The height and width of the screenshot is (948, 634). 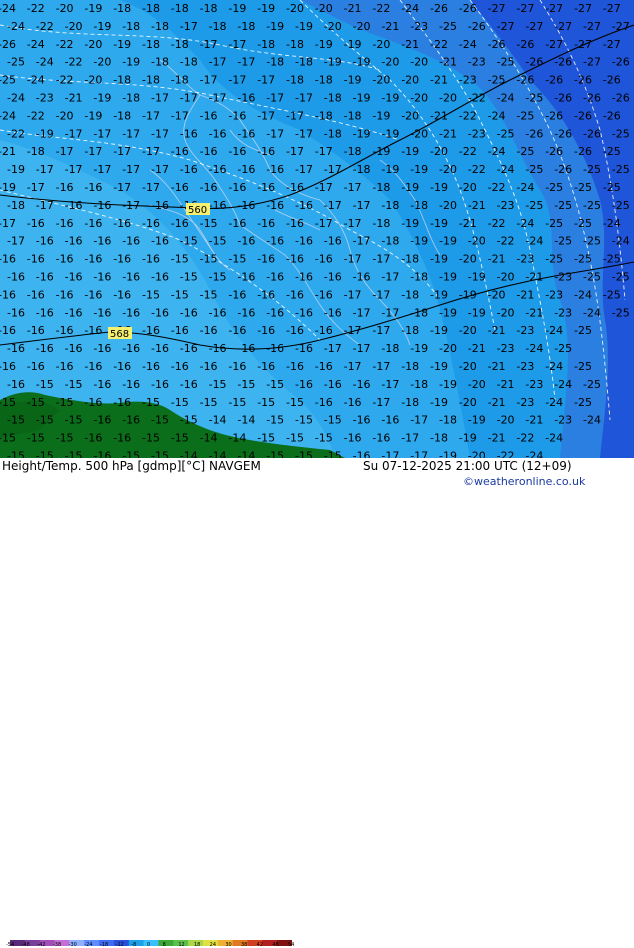 What do you see at coordinates (506, 454) in the screenshot?
I see `temperature-value: -22` at bounding box center [506, 454].